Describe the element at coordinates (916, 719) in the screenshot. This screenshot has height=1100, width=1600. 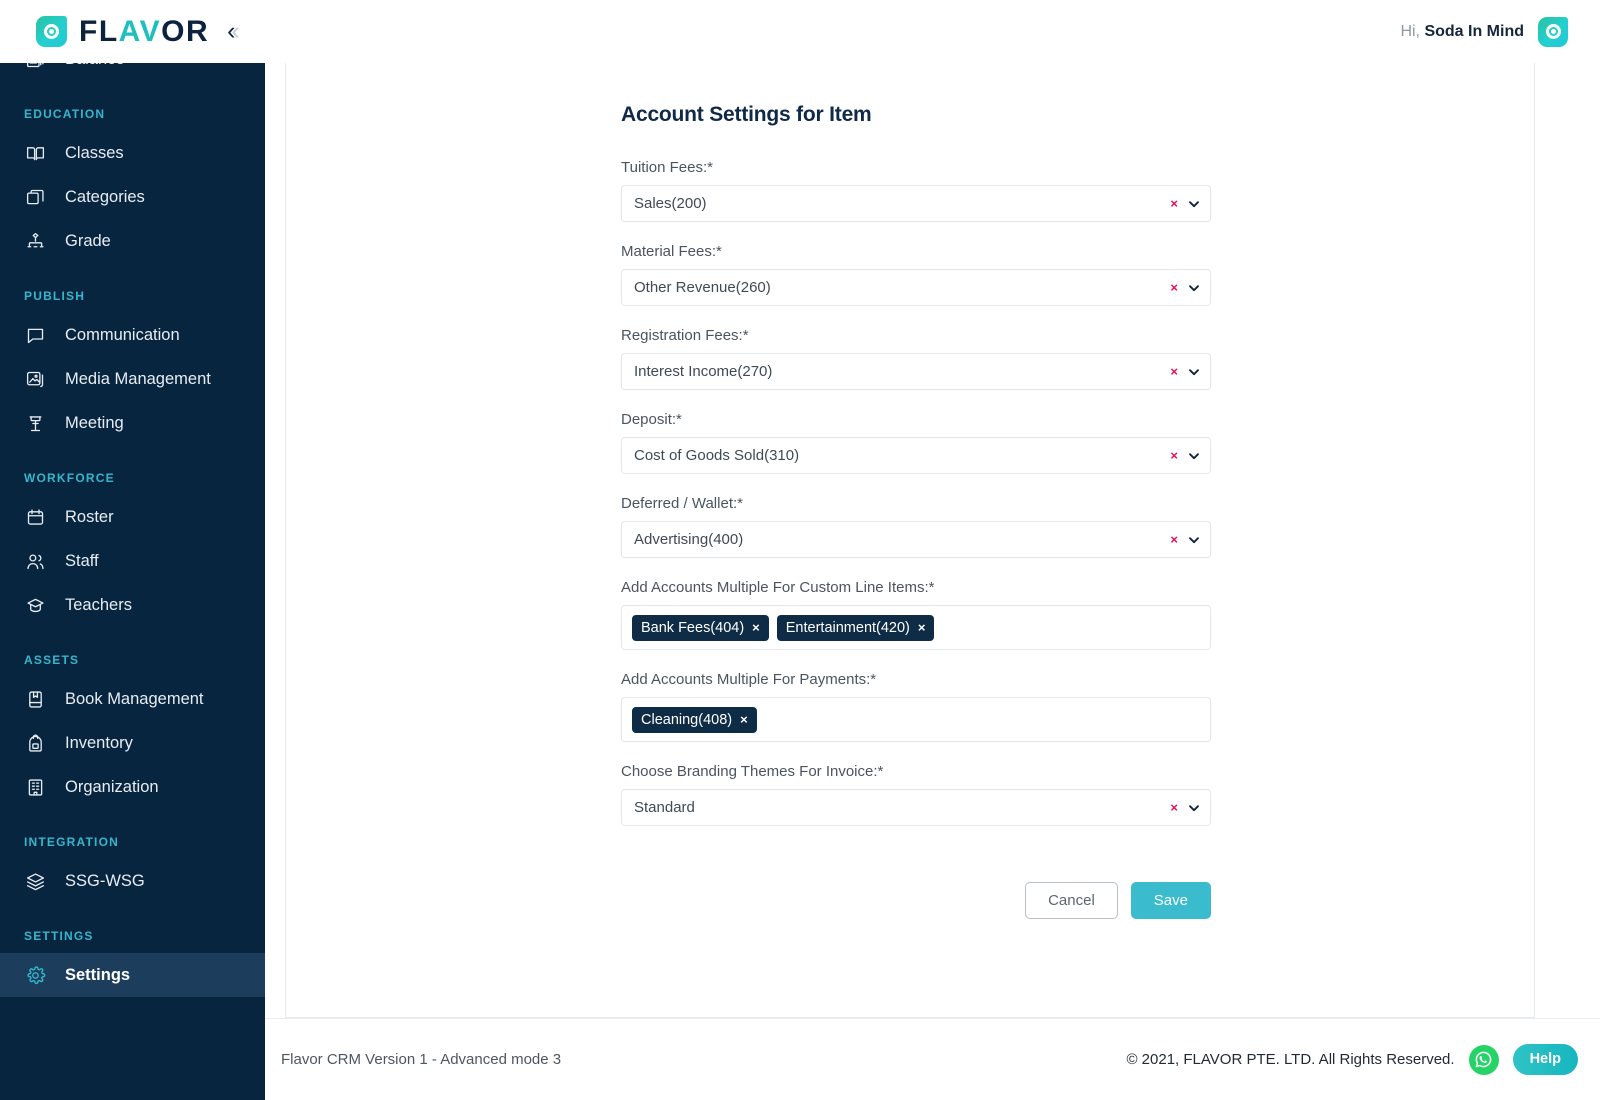
I see `add-accounts-multiple-for-payments-multiselect: Cleaning(408) ×` at that location.